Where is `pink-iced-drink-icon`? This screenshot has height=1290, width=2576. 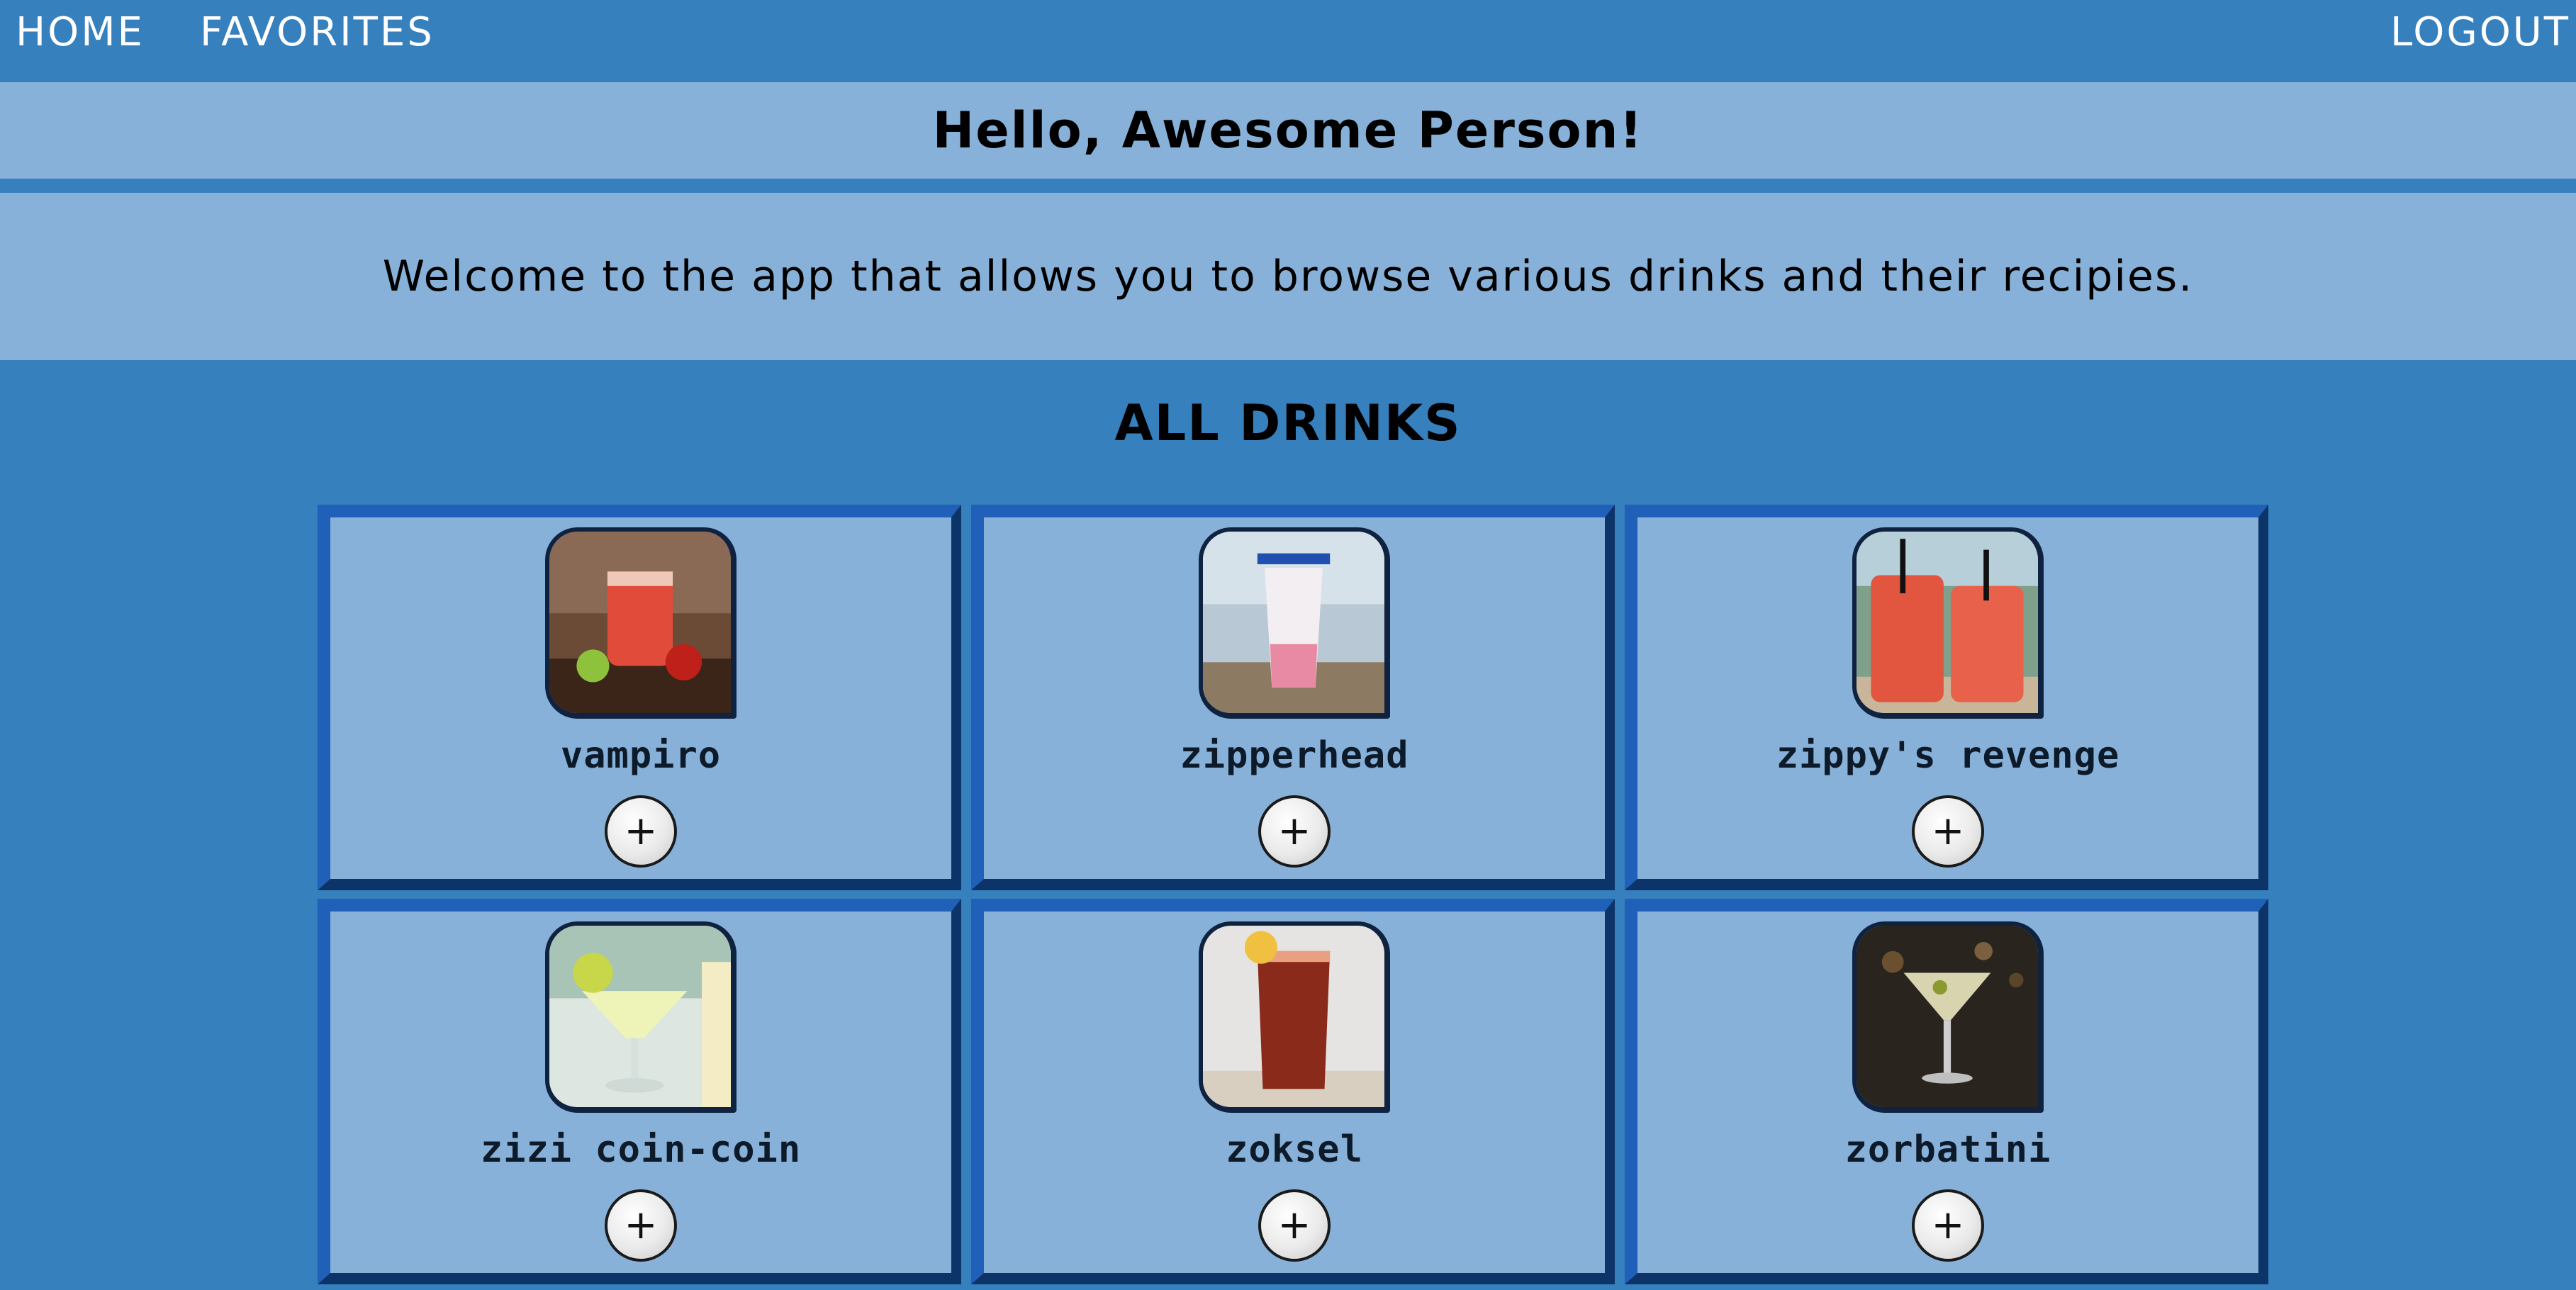 pink-iced-drink-icon is located at coordinates (1293, 623).